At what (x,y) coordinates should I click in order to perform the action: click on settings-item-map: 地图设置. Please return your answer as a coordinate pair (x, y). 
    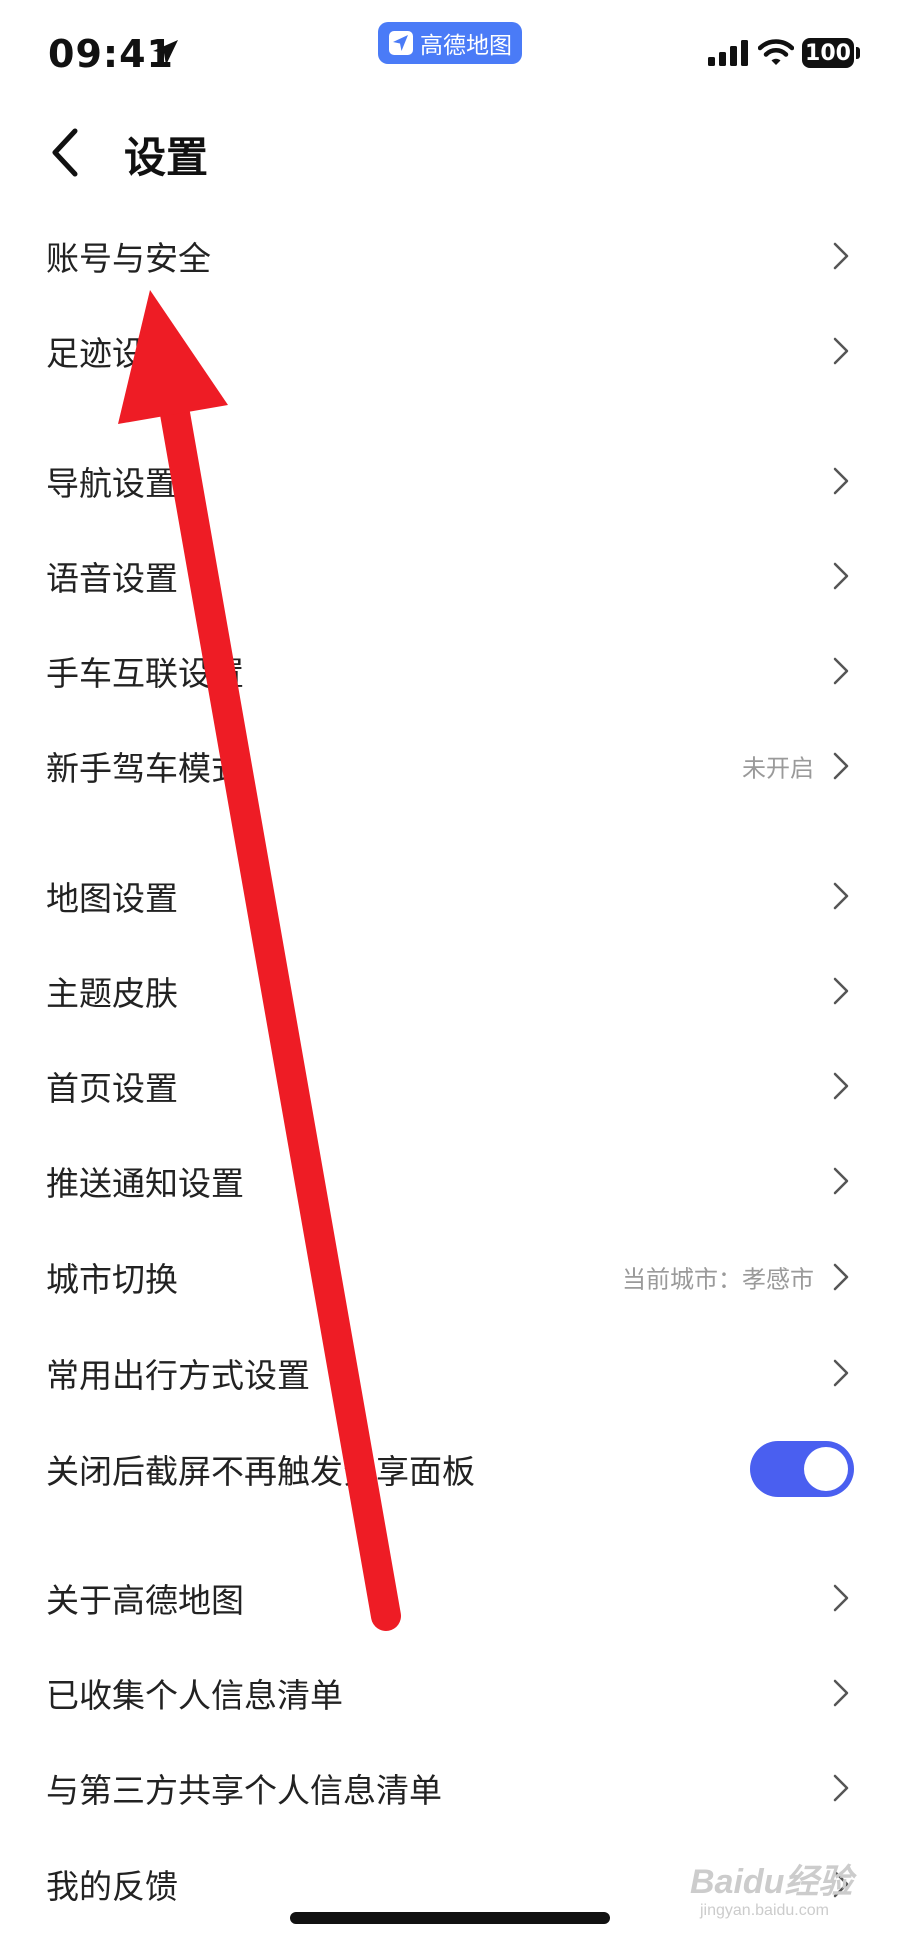
    Looking at the image, I should click on (450, 896).